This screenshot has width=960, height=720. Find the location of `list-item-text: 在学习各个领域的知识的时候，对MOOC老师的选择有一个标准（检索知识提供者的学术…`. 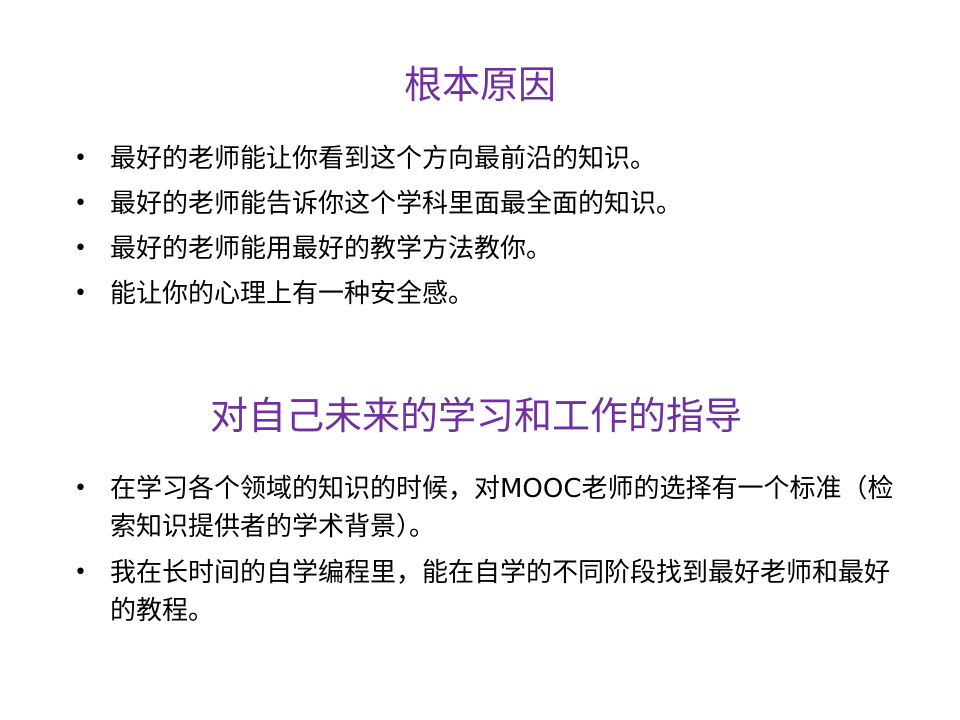

list-item-text: 在学习各个领域的知识的时候，对MOOC老师的选择有一个标准（检索知识提供者的学术… is located at coordinates (502, 508).